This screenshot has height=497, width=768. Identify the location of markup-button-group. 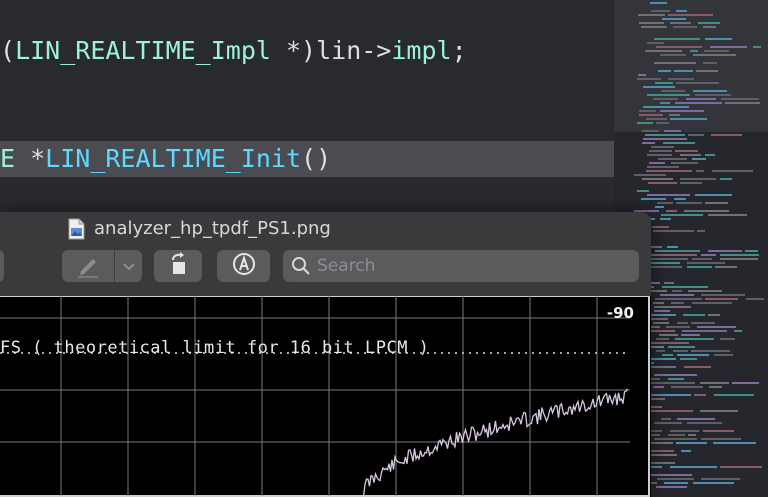
(102, 266).